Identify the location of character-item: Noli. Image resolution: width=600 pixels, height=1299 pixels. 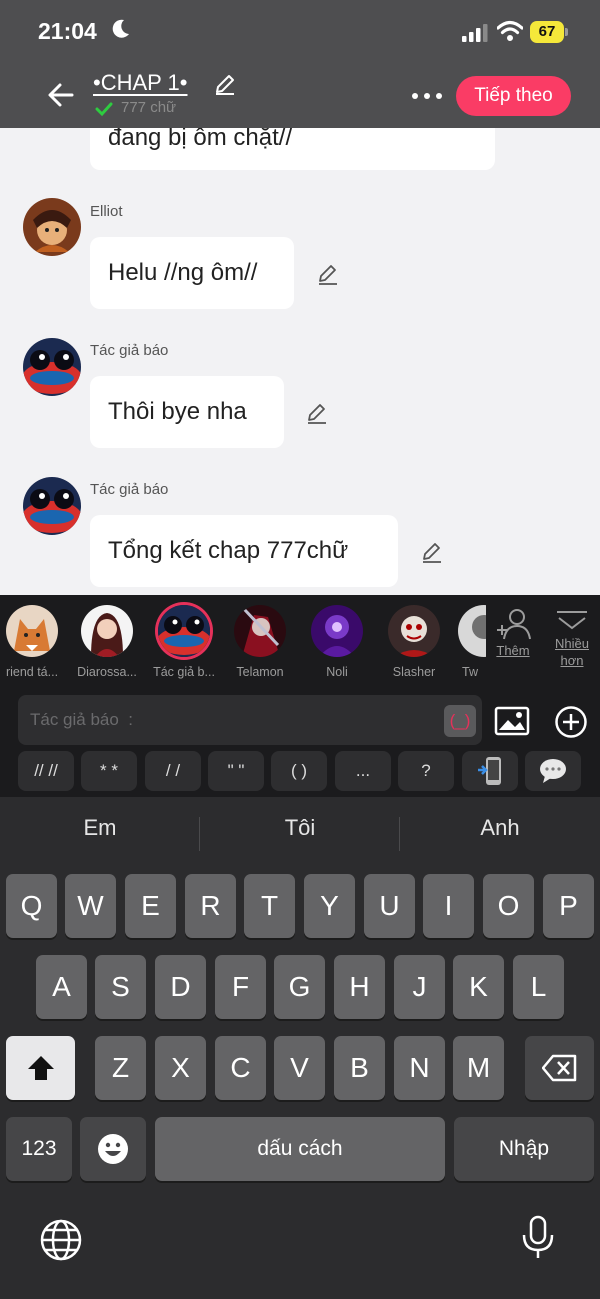
(337, 642).